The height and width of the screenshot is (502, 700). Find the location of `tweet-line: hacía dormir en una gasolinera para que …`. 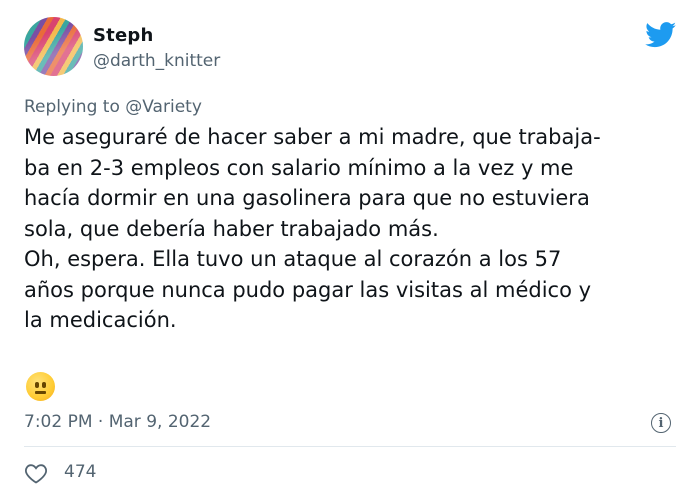

tweet-line: hacía dormir en una gasolinera para que … is located at coordinates (307, 198).